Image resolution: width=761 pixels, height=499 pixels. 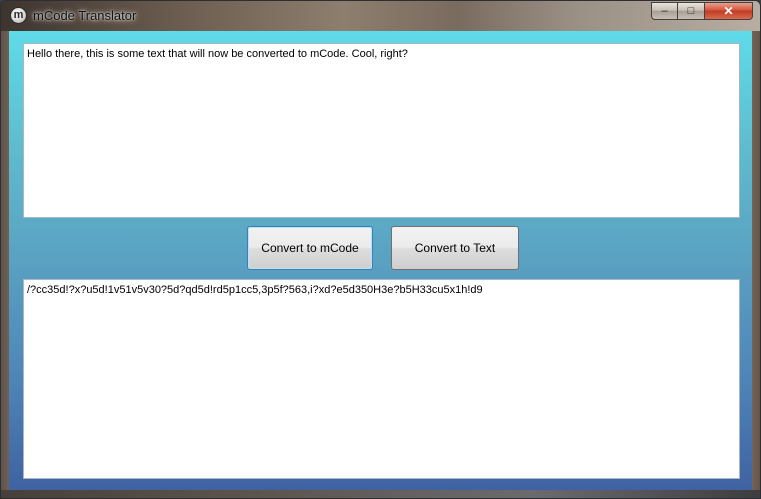 I want to click on window-bottom-frame, so click(x=380, y=494).